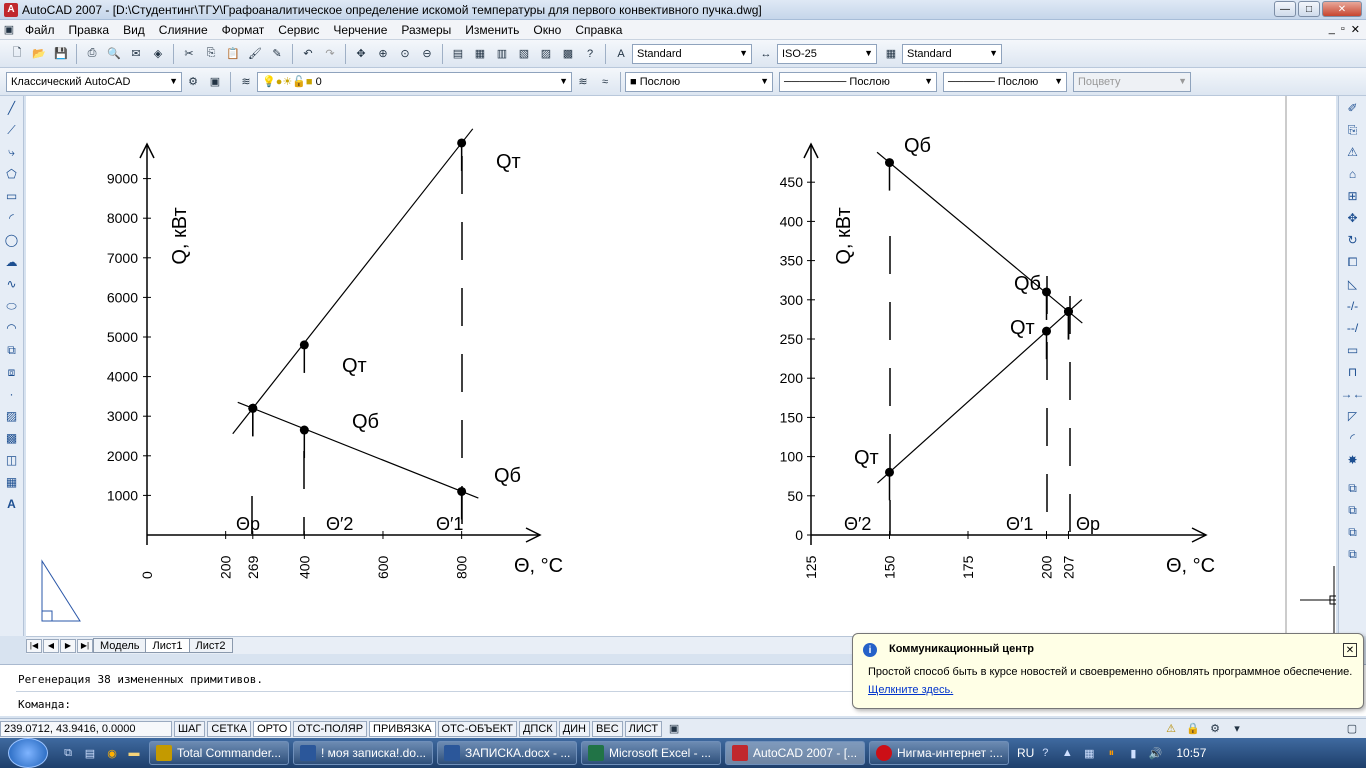  I want to click on break-at-point-icon: ▭, so click(1353, 350).